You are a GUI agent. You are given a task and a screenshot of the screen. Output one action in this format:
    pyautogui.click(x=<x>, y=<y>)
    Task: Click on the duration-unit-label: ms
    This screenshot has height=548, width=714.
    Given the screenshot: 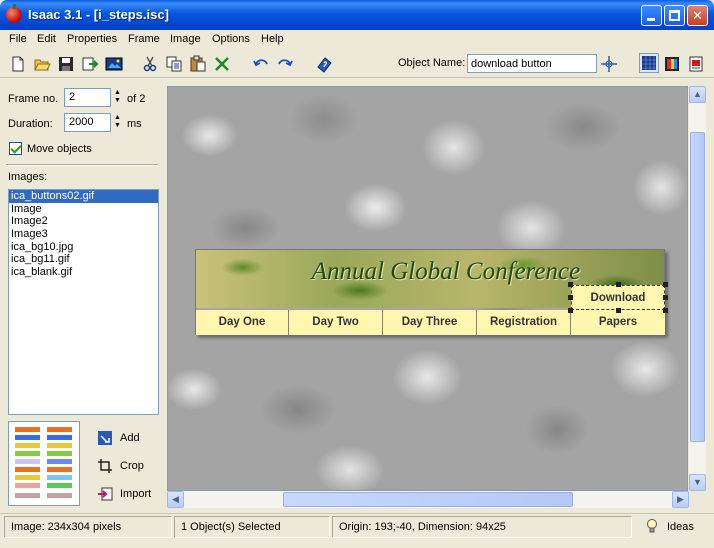 What is the action you would take?
    pyautogui.click(x=134, y=124)
    